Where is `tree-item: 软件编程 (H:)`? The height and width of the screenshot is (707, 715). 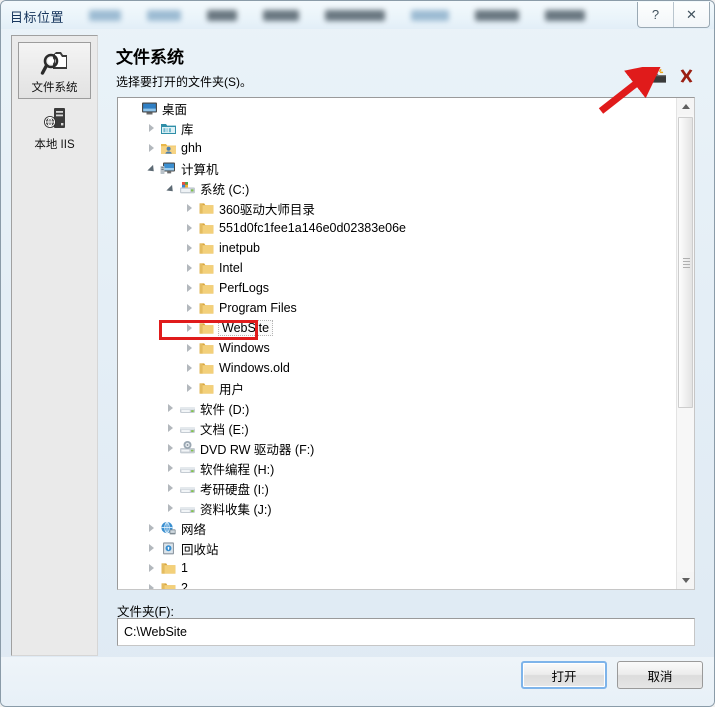 tree-item: 软件编程 (H:) is located at coordinates (397, 468).